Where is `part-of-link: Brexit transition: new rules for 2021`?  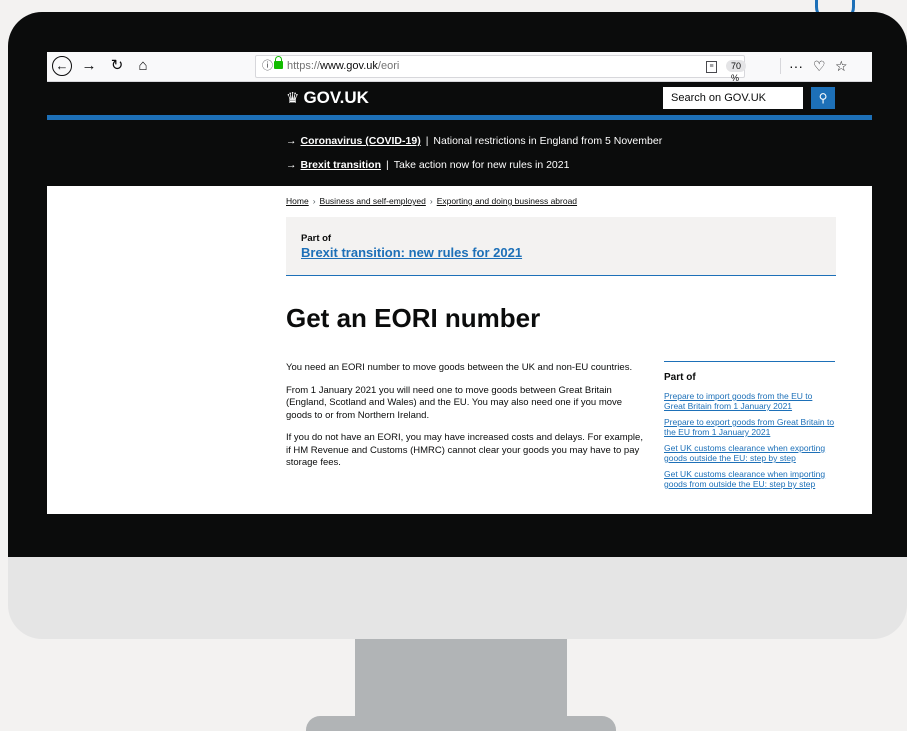 part-of-link: Brexit transition: new rules for 2021 is located at coordinates (411, 252).